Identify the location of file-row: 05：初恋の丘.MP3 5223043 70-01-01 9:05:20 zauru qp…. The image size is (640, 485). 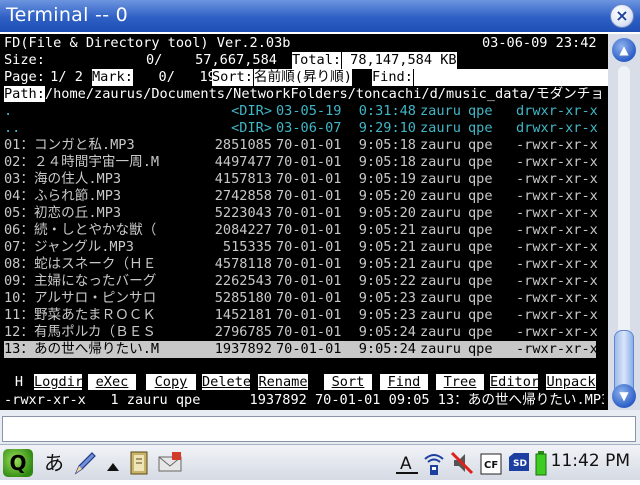
(301, 213).